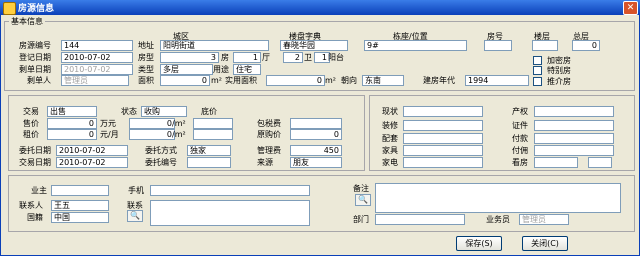  Describe the element at coordinates (556, 162) in the screenshot. I see `viewing-field` at that location.